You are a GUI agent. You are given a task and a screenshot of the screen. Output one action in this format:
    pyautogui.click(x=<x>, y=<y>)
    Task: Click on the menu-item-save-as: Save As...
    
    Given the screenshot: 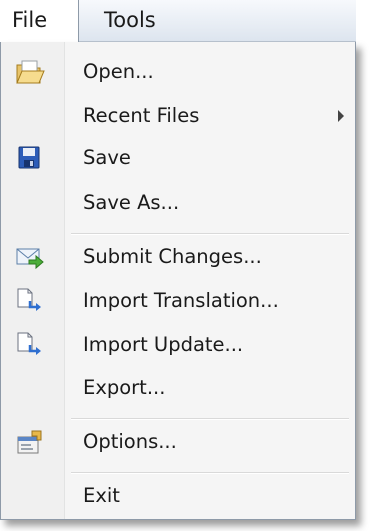 What is the action you would take?
    pyautogui.click(x=178, y=203)
    